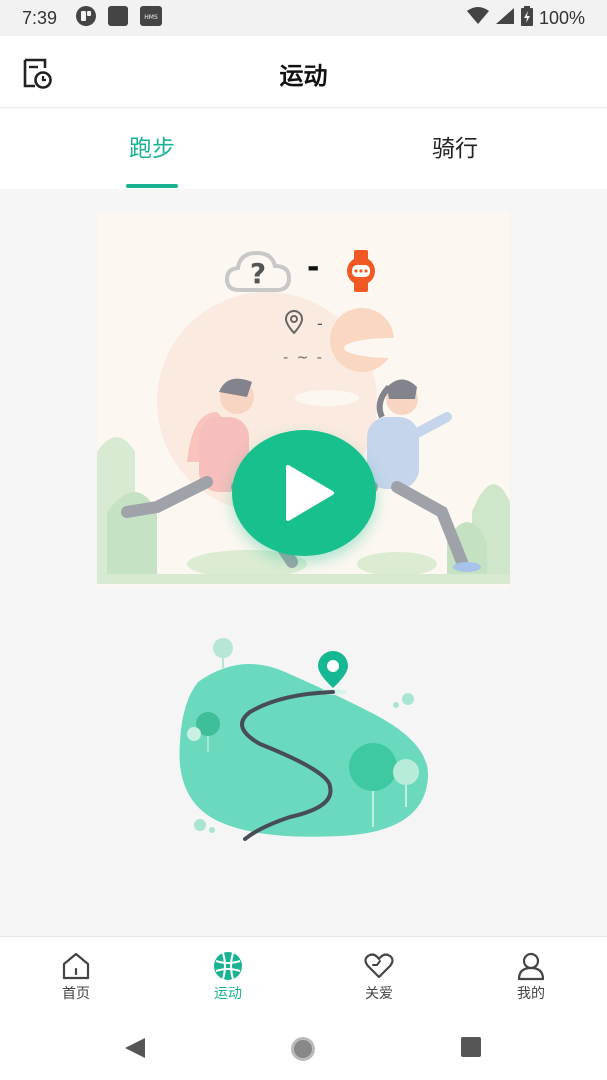 The width and height of the screenshot is (607, 1080). I want to click on nav-sport-label: 运动, so click(228, 994).